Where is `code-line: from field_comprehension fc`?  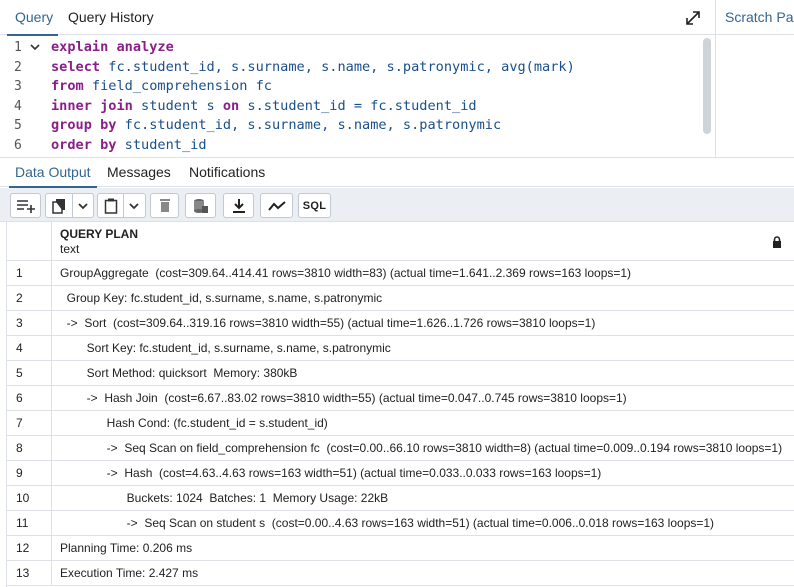
code-line: from field_comprehension fc is located at coordinates (161, 87).